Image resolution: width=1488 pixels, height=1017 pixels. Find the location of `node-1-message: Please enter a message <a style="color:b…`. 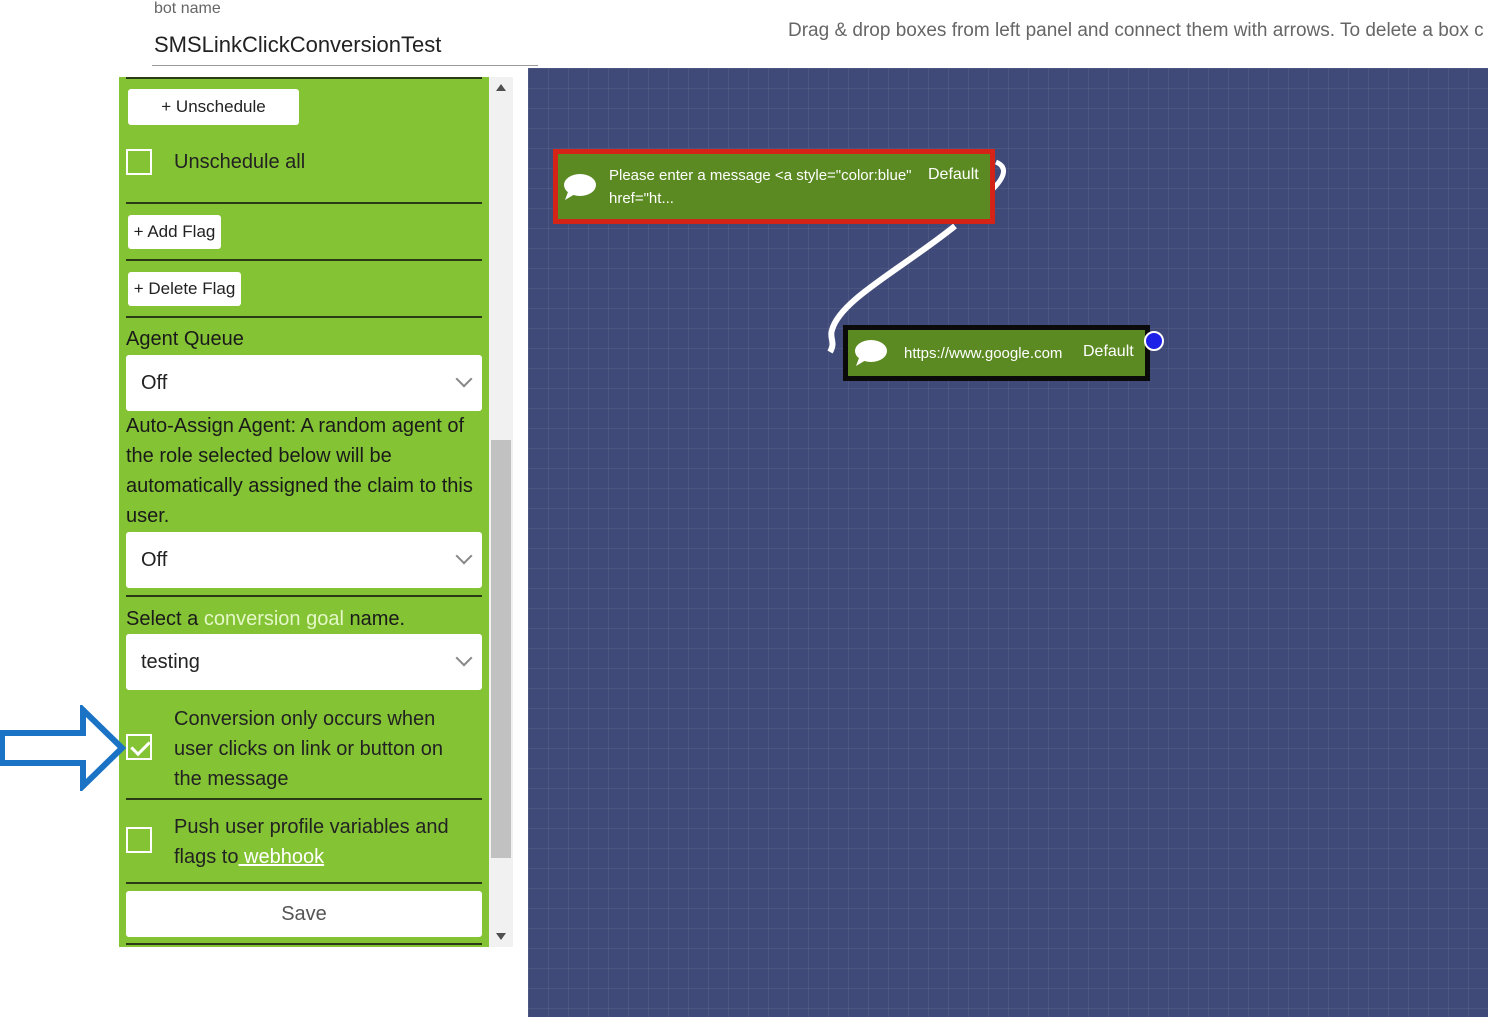

node-1-message: Please enter a message <a style="color:b… is located at coordinates (760, 186).